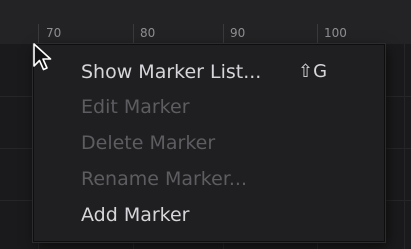 Image resolution: width=411 pixels, height=249 pixels. I want to click on grid-line, so click(404, 146).